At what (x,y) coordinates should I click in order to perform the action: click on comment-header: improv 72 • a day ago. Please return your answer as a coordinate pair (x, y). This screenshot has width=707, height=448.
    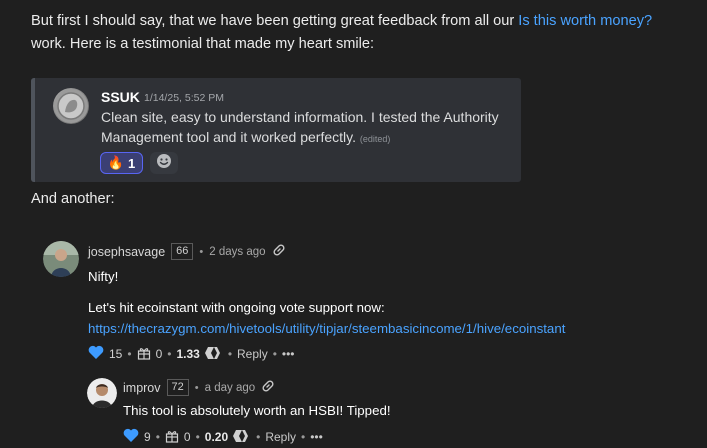
    Looking at the image, I should click on (199, 387).